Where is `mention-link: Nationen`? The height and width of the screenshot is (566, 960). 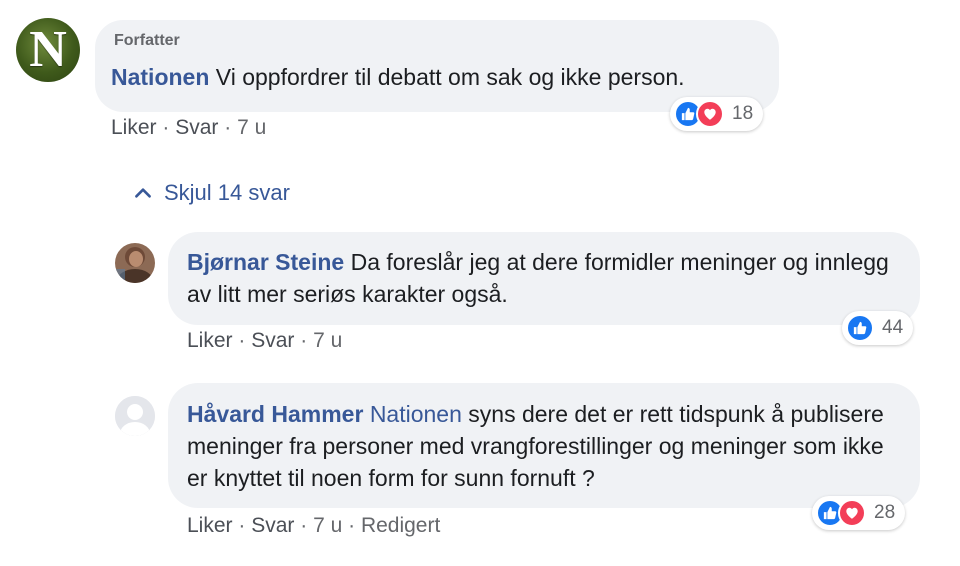
mention-link: Nationen is located at coordinates (416, 414).